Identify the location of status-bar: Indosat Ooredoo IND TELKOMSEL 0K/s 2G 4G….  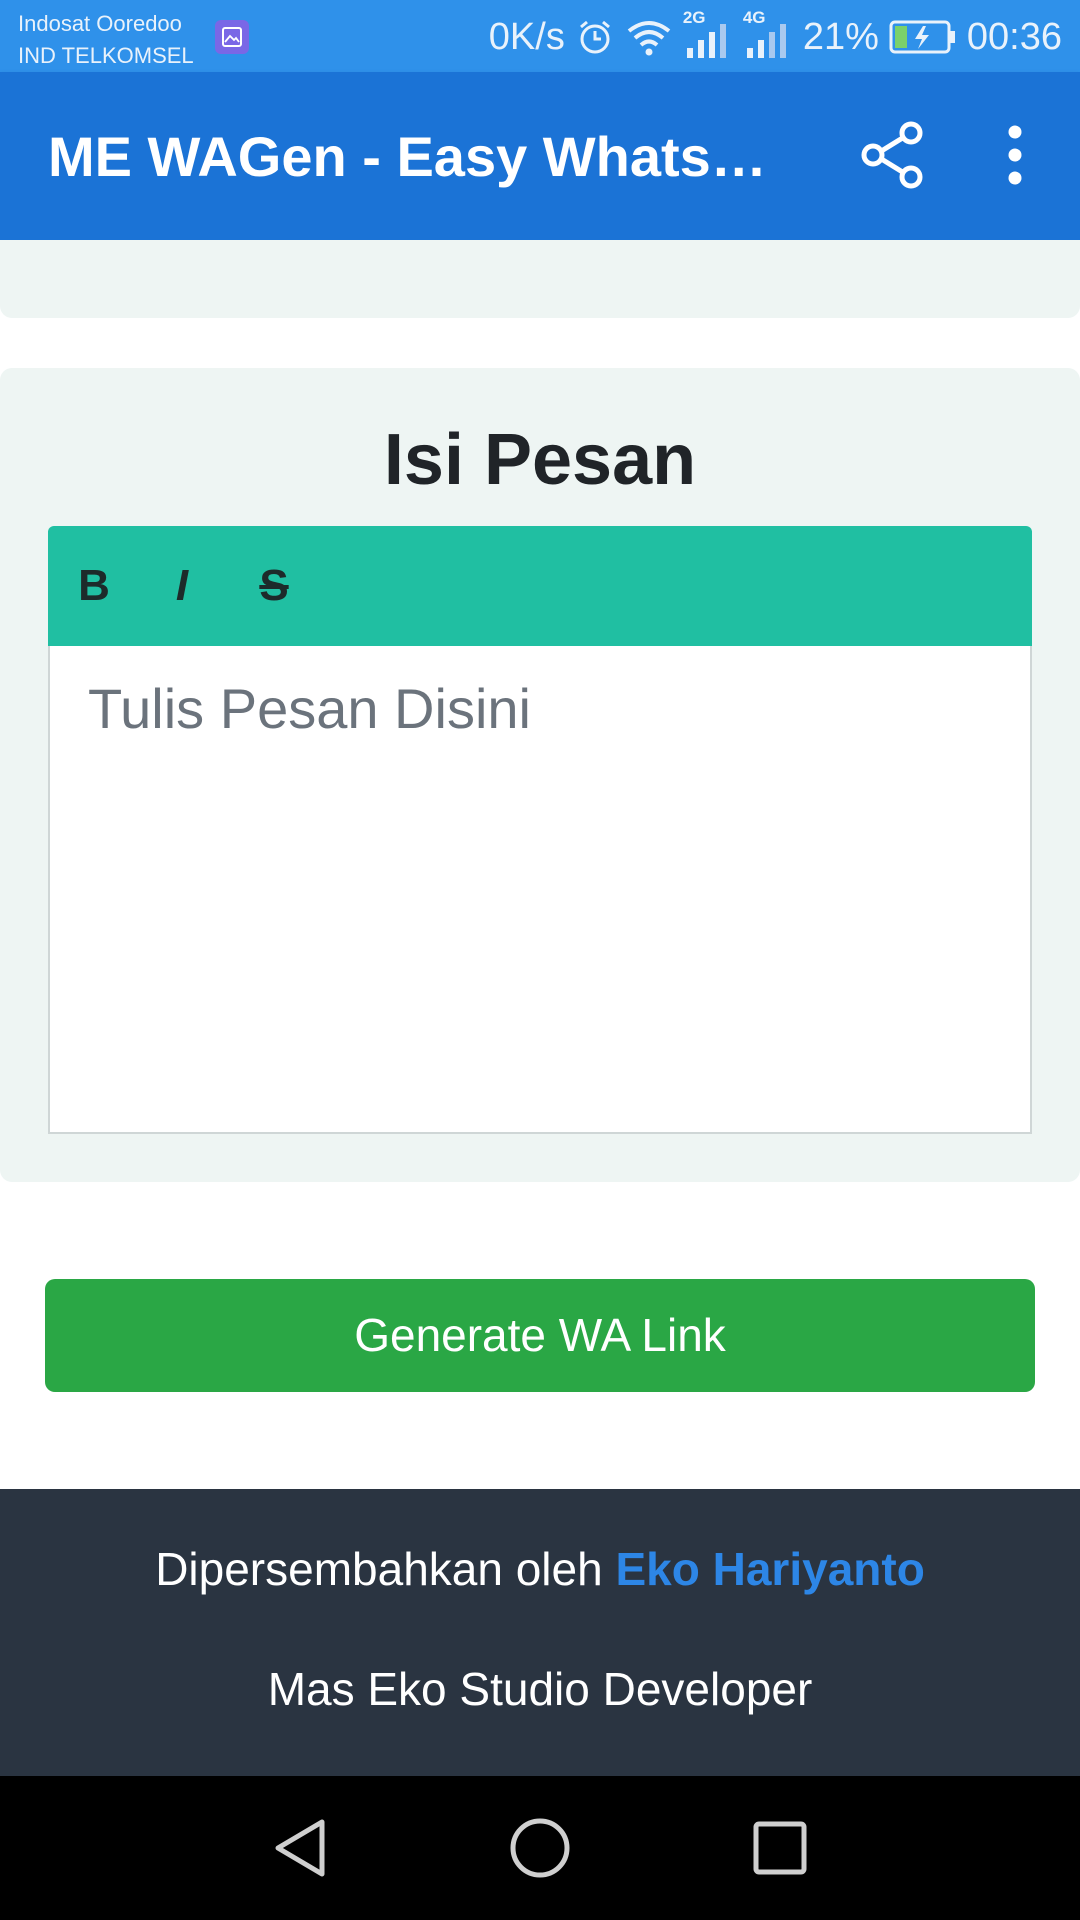
(540, 36).